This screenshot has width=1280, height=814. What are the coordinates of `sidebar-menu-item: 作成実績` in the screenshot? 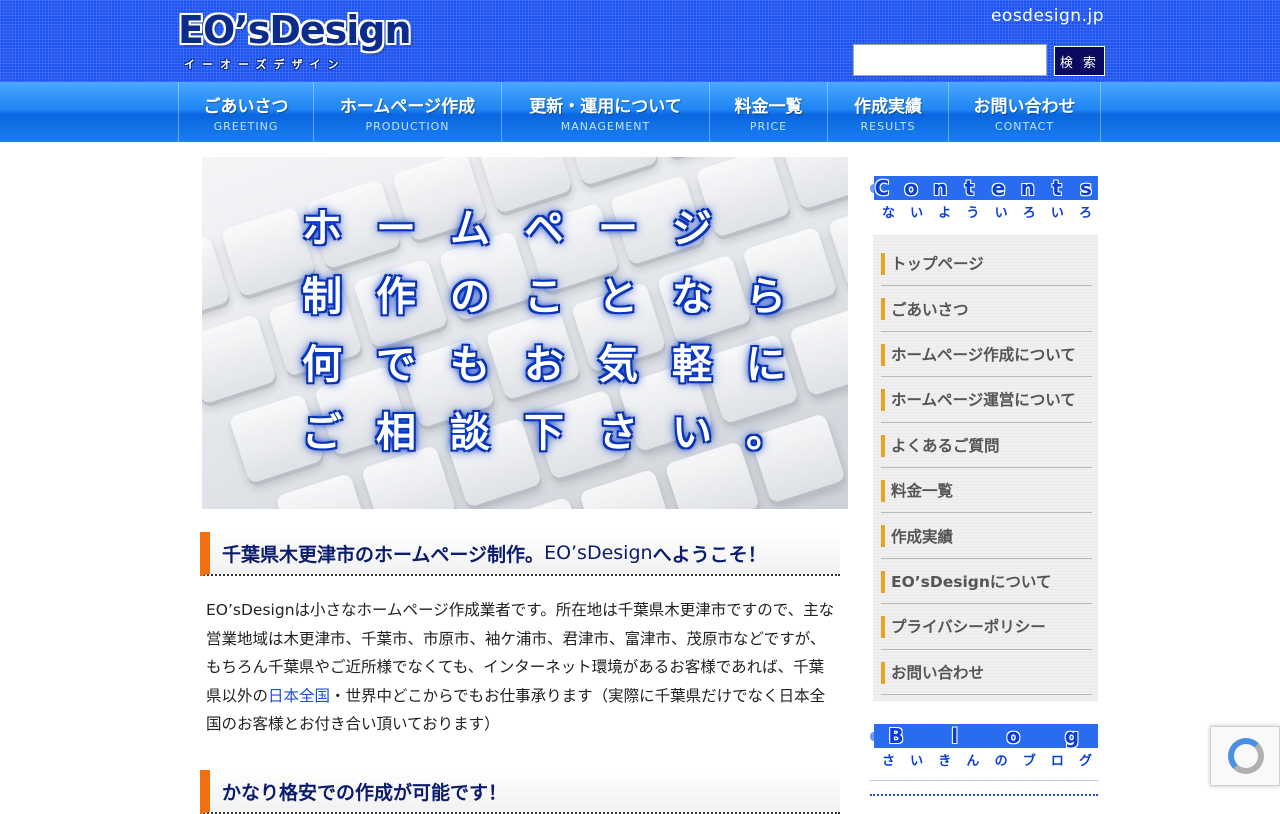 It's located at (986, 536).